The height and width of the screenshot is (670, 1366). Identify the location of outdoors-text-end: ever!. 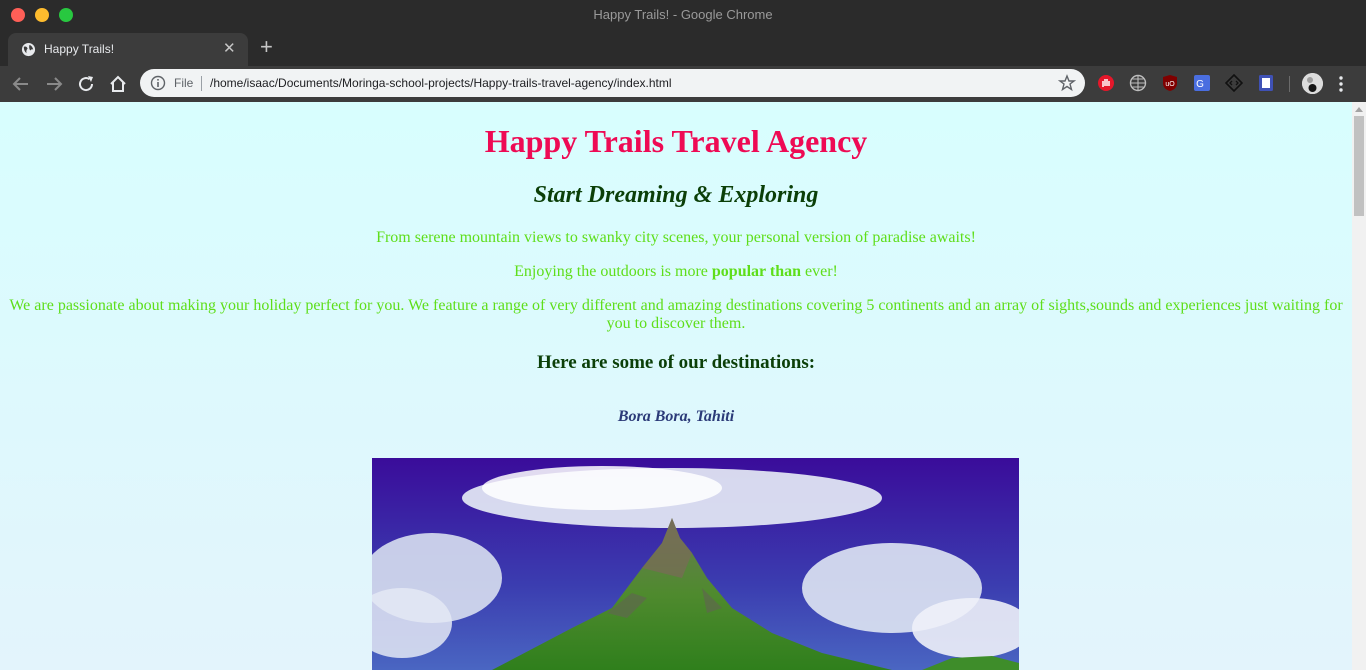
(819, 271).